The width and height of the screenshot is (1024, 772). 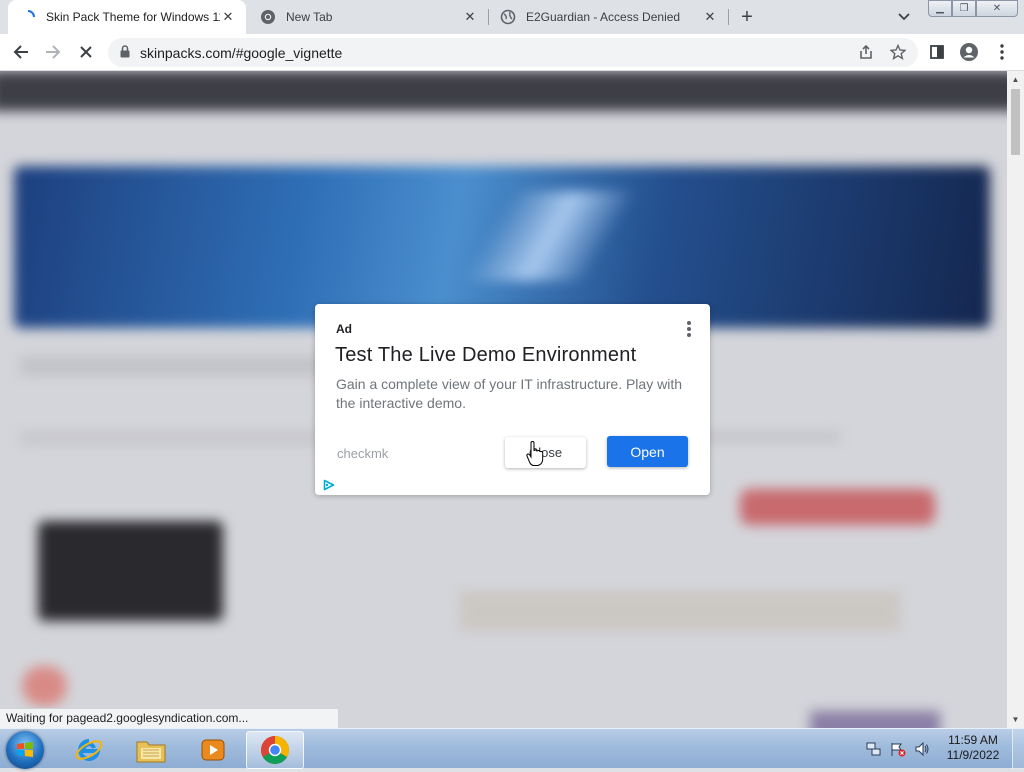 I want to click on chevron-down-icon, so click(x=904, y=17).